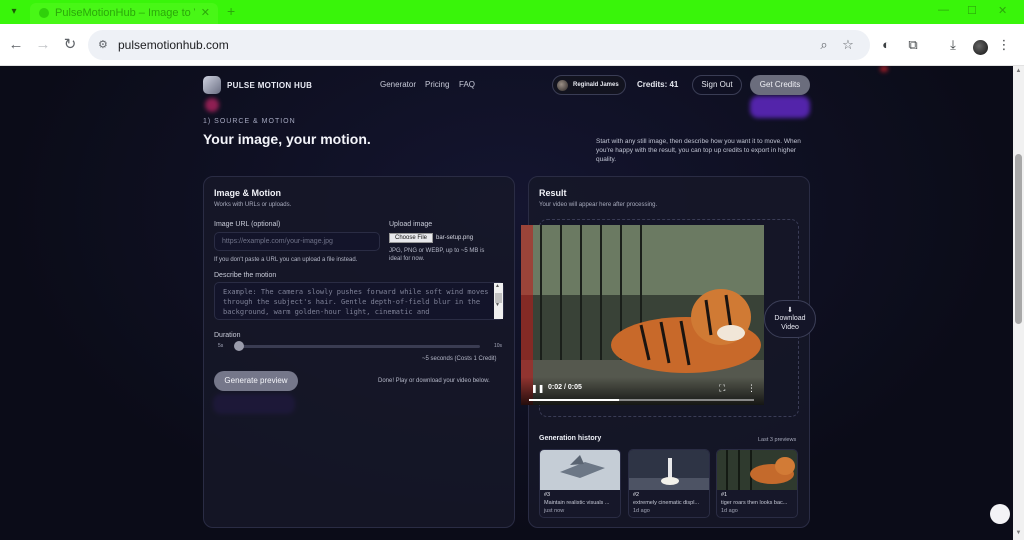 The image size is (1024, 540). Describe the element at coordinates (886, 45) in the screenshot. I see `extension-avatar-icon: ◐` at that location.